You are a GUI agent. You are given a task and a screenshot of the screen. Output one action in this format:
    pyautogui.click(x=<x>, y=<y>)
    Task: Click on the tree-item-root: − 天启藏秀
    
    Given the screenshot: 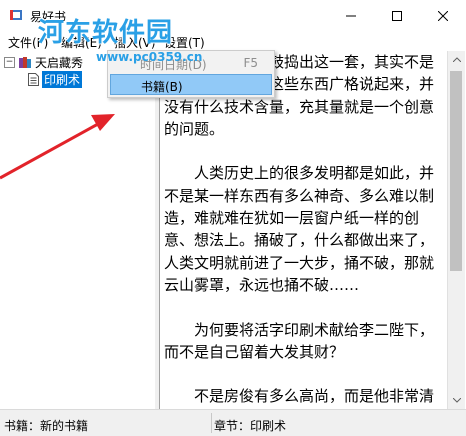 What is the action you would take?
    pyautogui.click(x=43, y=62)
    